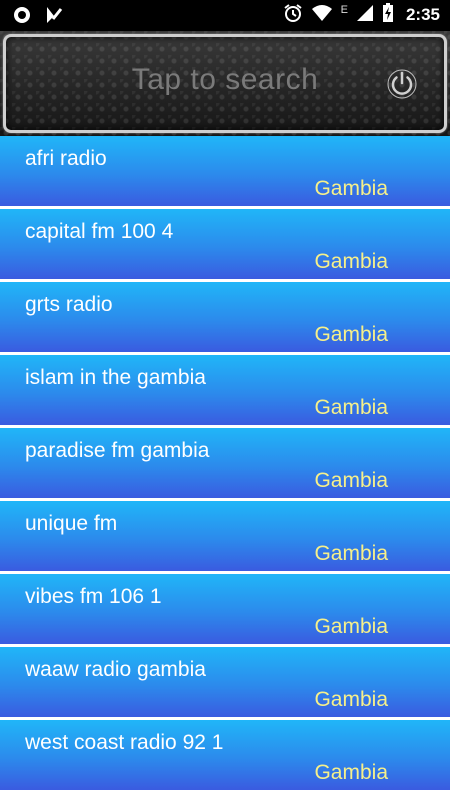  I want to click on station-name: paradise fm gambia, so click(117, 450).